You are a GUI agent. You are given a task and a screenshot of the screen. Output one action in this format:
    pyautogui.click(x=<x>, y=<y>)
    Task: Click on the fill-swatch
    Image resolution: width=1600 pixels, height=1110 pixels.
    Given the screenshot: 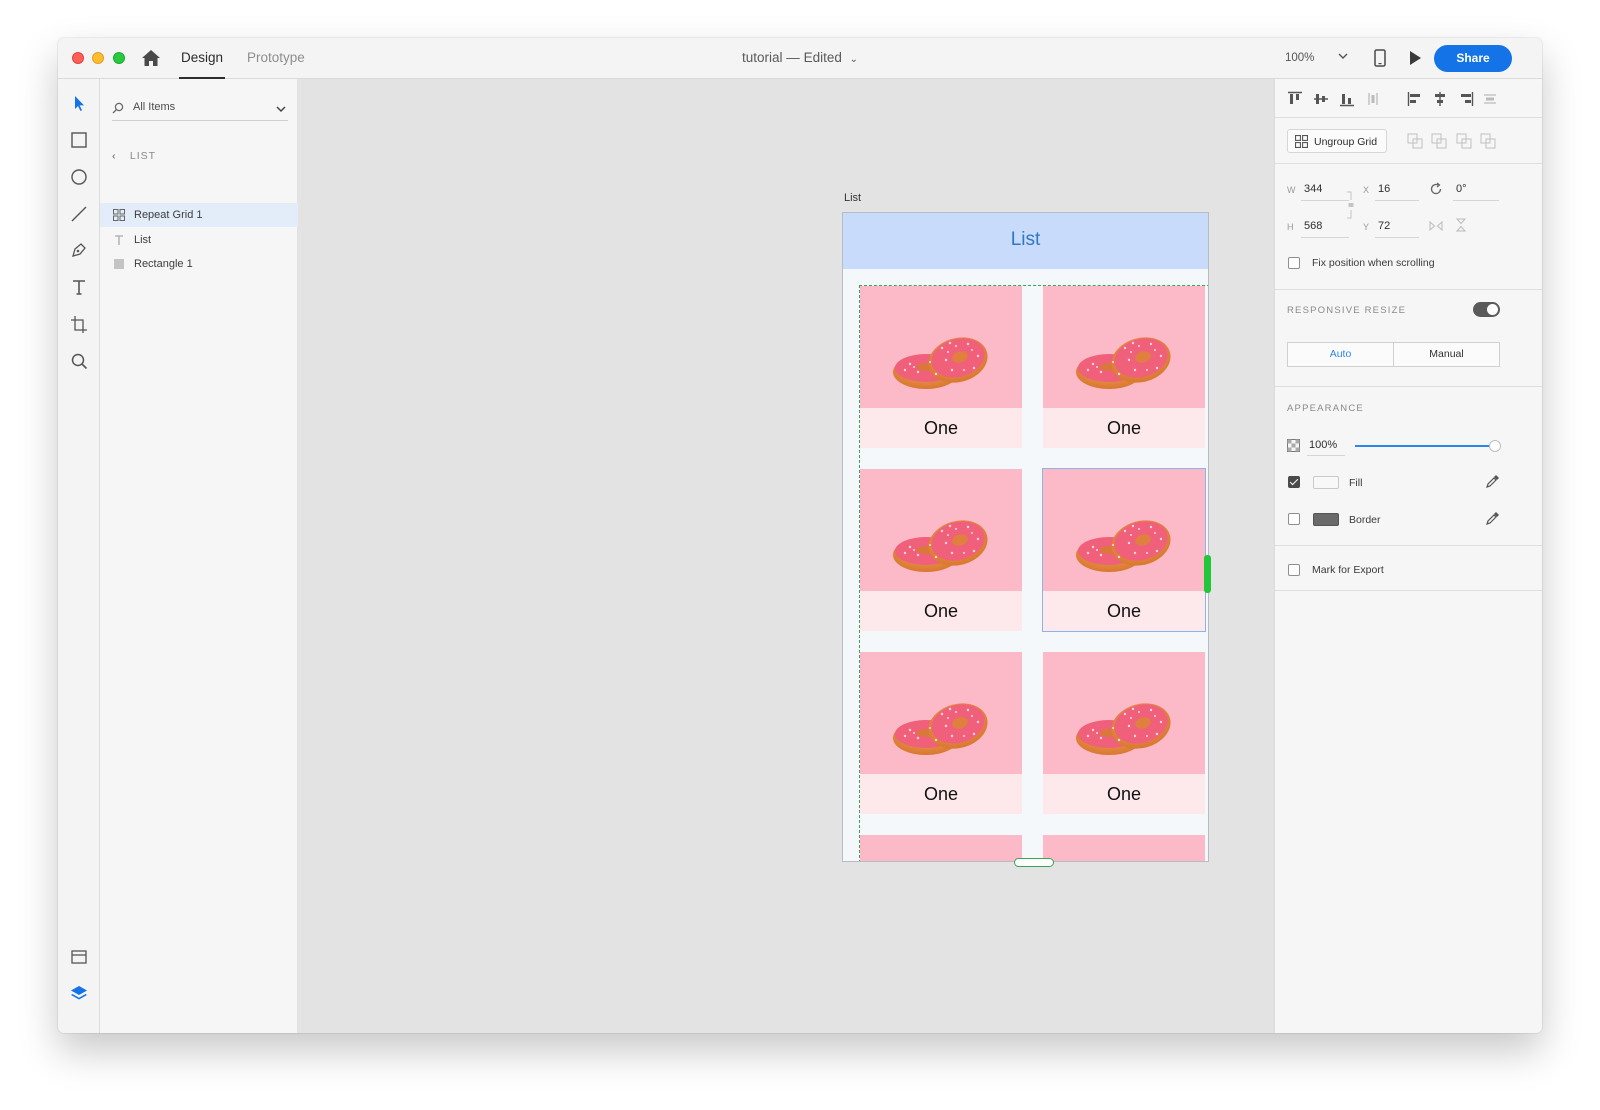 What is the action you would take?
    pyautogui.click(x=1326, y=482)
    